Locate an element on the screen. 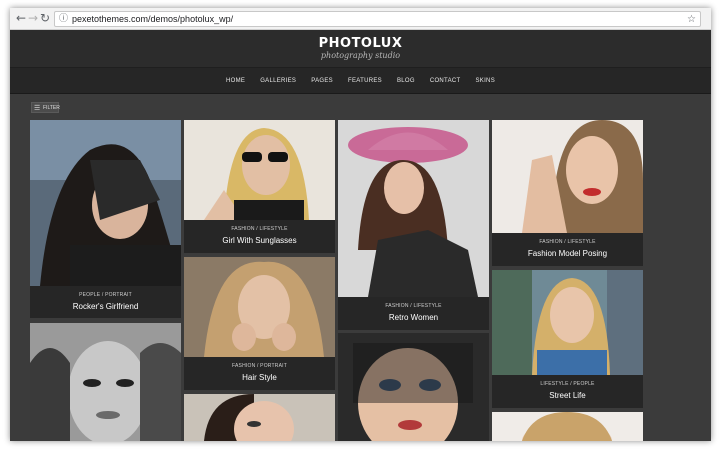 This screenshot has height=451, width=721. reload-icon: ↻ is located at coordinates (45, 18).